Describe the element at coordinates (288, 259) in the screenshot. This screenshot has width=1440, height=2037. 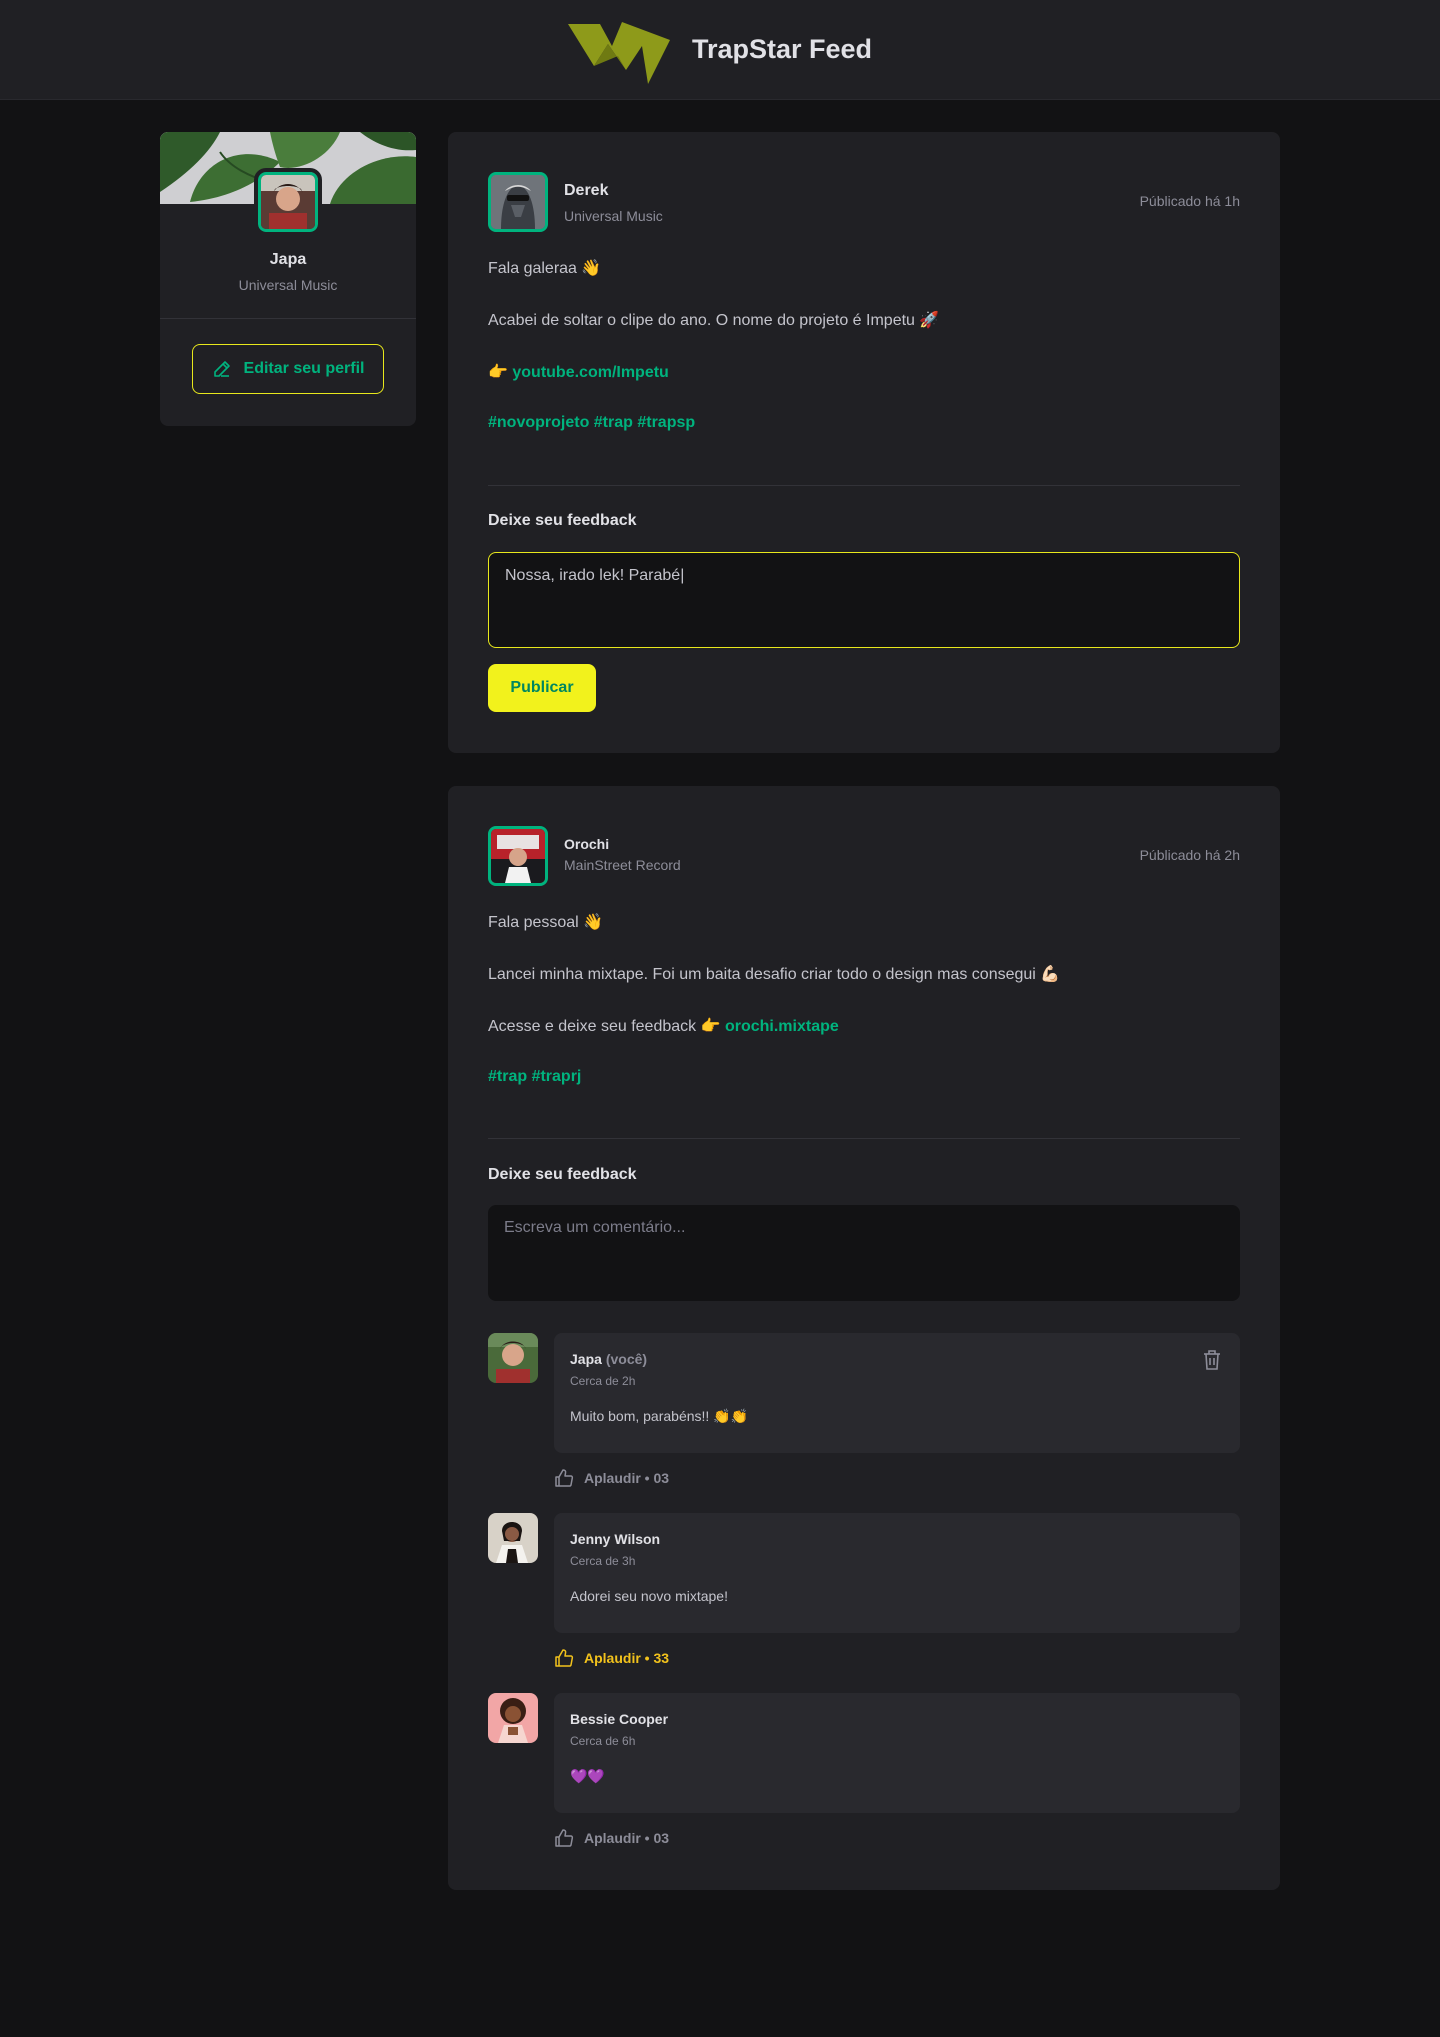
I see `sidebar-user-name: Japa` at that location.